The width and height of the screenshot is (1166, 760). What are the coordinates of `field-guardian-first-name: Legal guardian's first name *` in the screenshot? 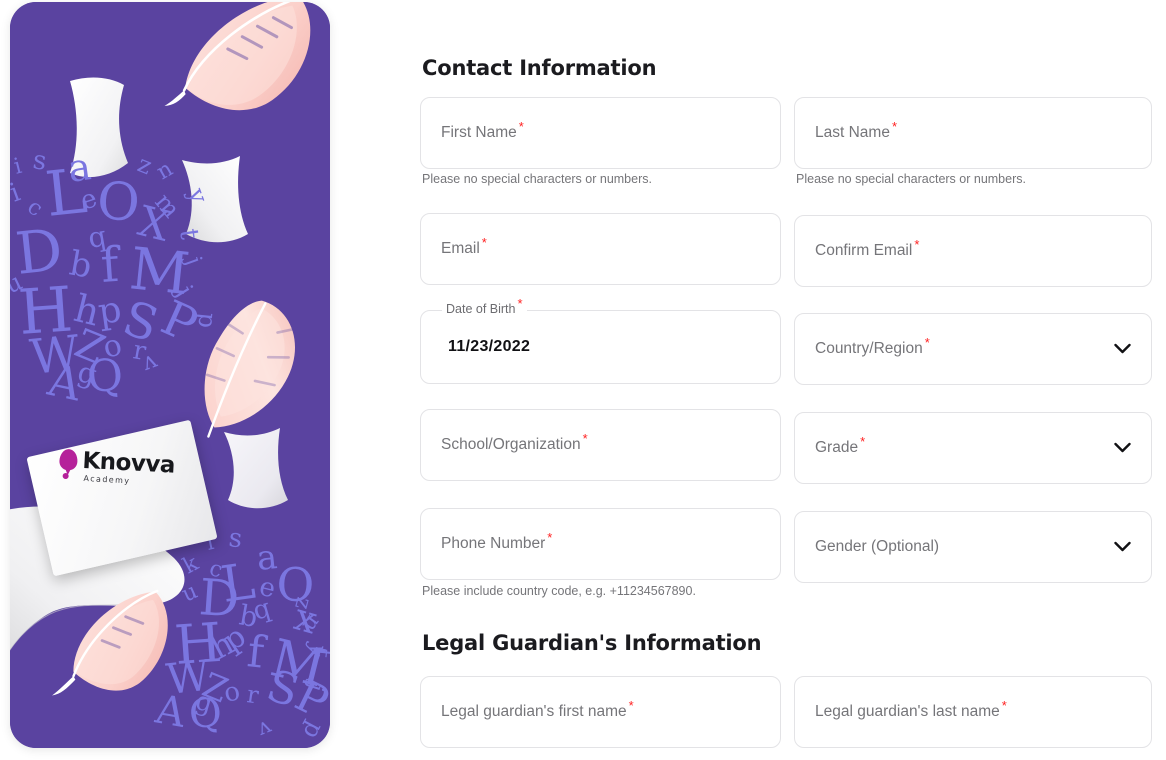 It's located at (600, 712).